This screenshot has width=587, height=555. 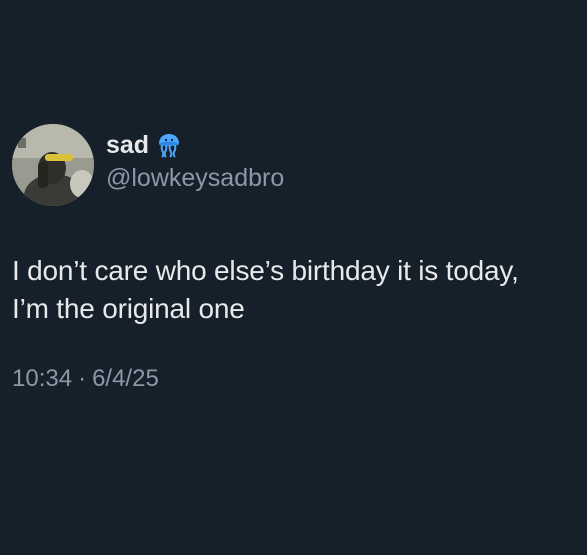 I want to click on avatar, so click(x=53, y=165).